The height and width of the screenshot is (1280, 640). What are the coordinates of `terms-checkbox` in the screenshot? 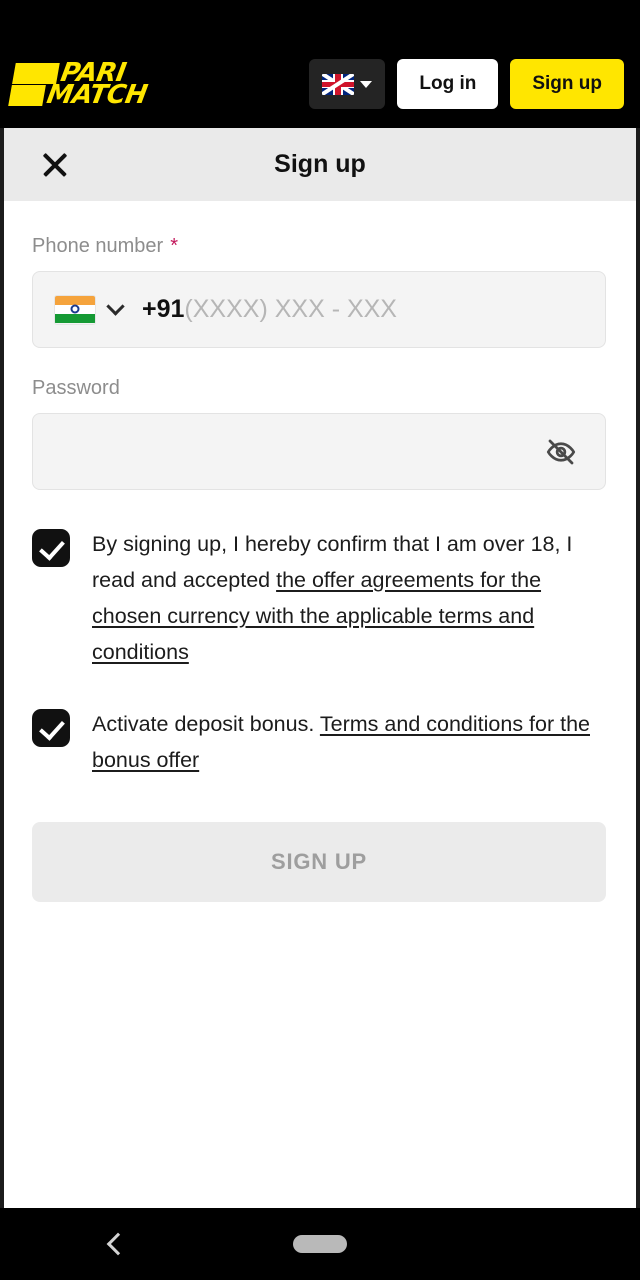 It's located at (51, 548).